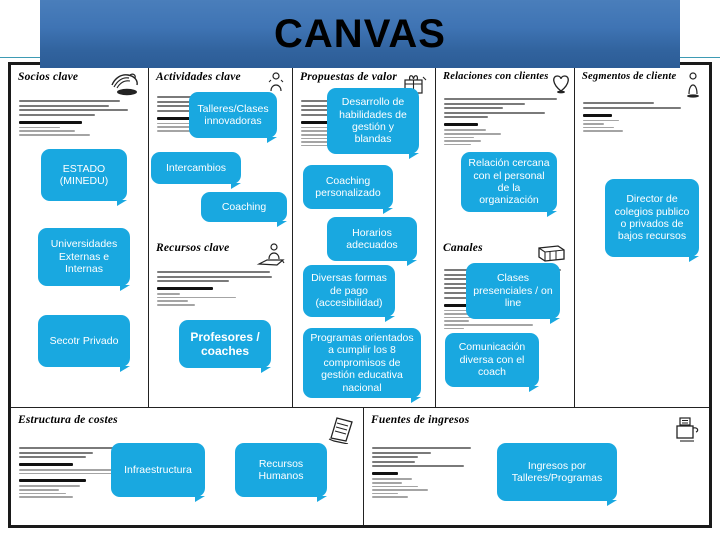  What do you see at coordinates (693, 85) in the screenshot?
I see `person-icon` at bounding box center [693, 85].